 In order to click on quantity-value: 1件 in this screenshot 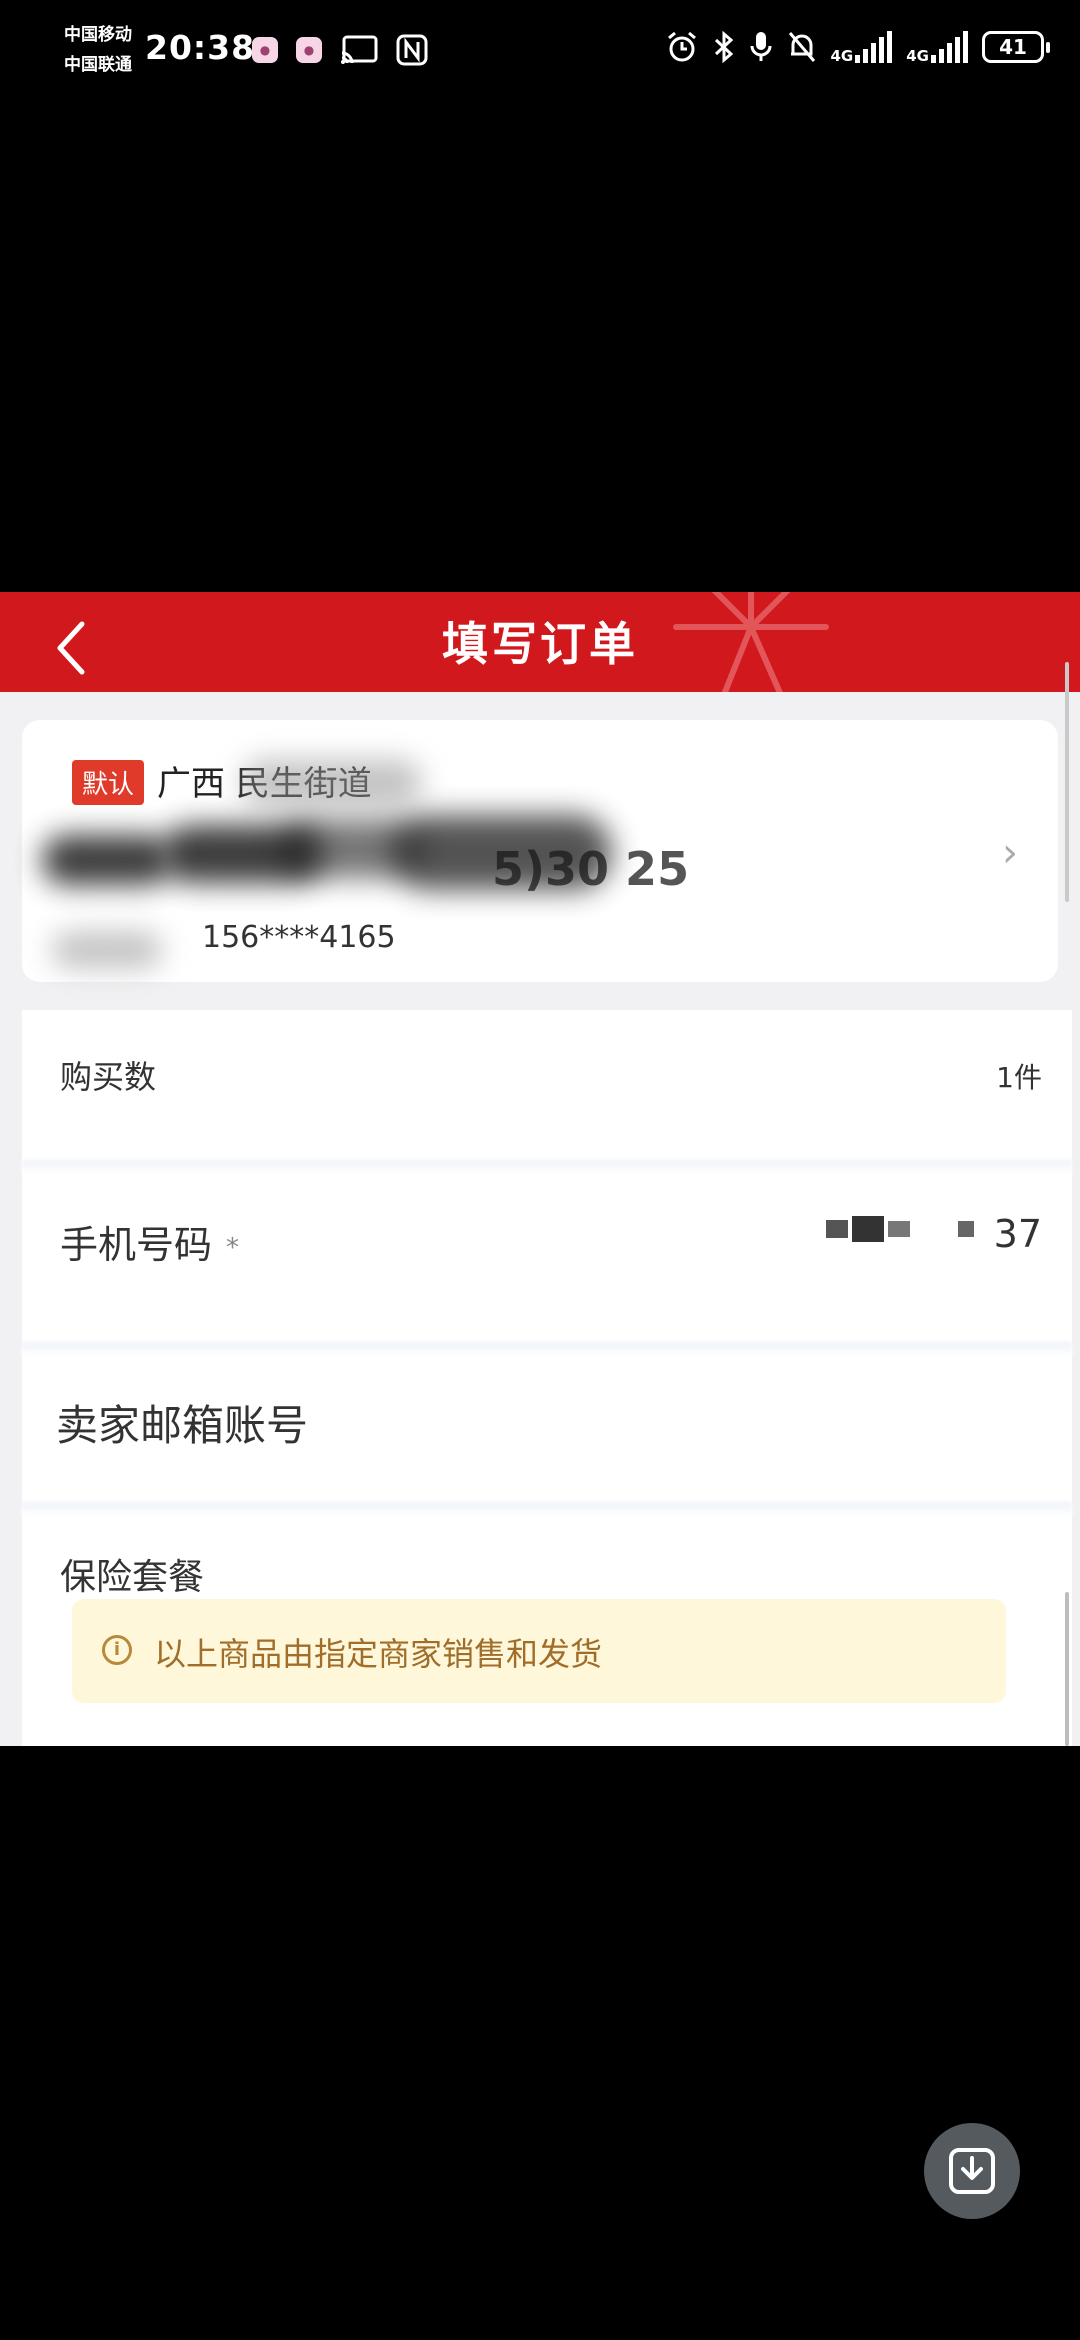, I will do `click(1019, 1077)`.